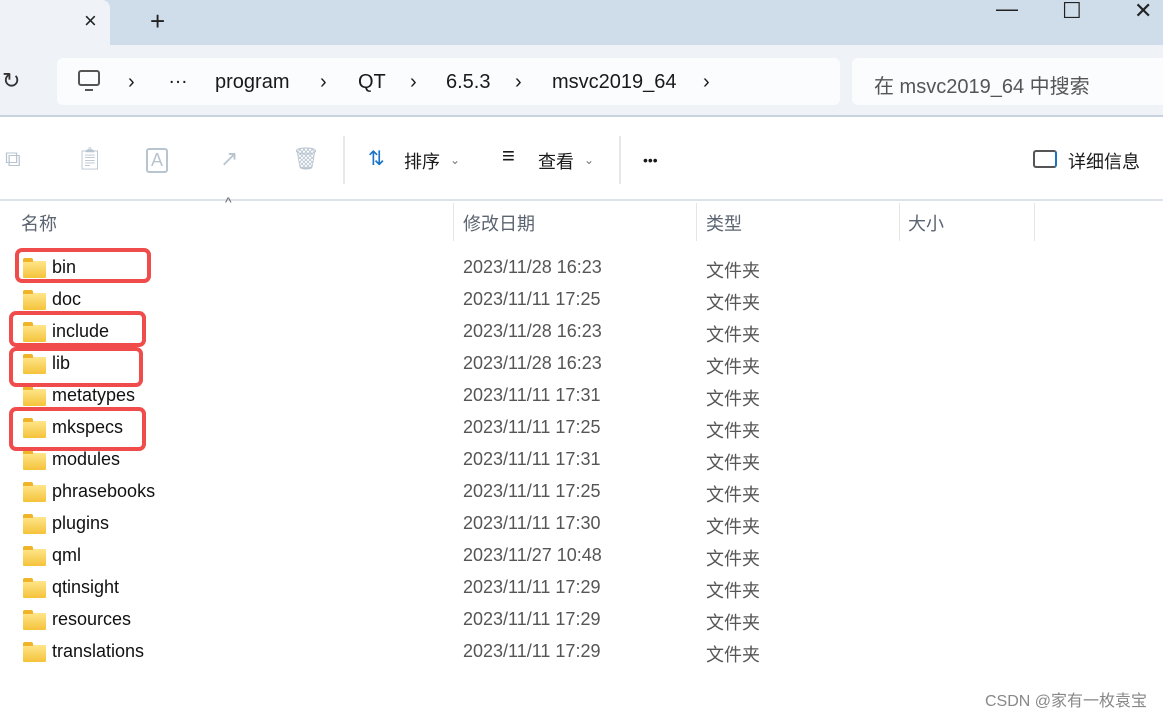 The width and height of the screenshot is (1163, 717). I want to click on file-row: bin 2023/11/28 16:23 文件夹, so click(581, 267).